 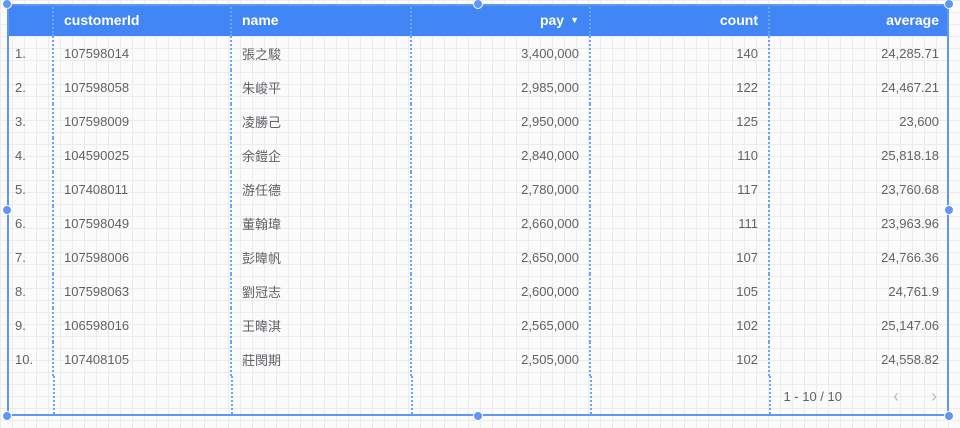 What do you see at coordinates (141, 189) in the screenshot?
I see `cell-customerid: 107408011` at bounding box center [141, 189].